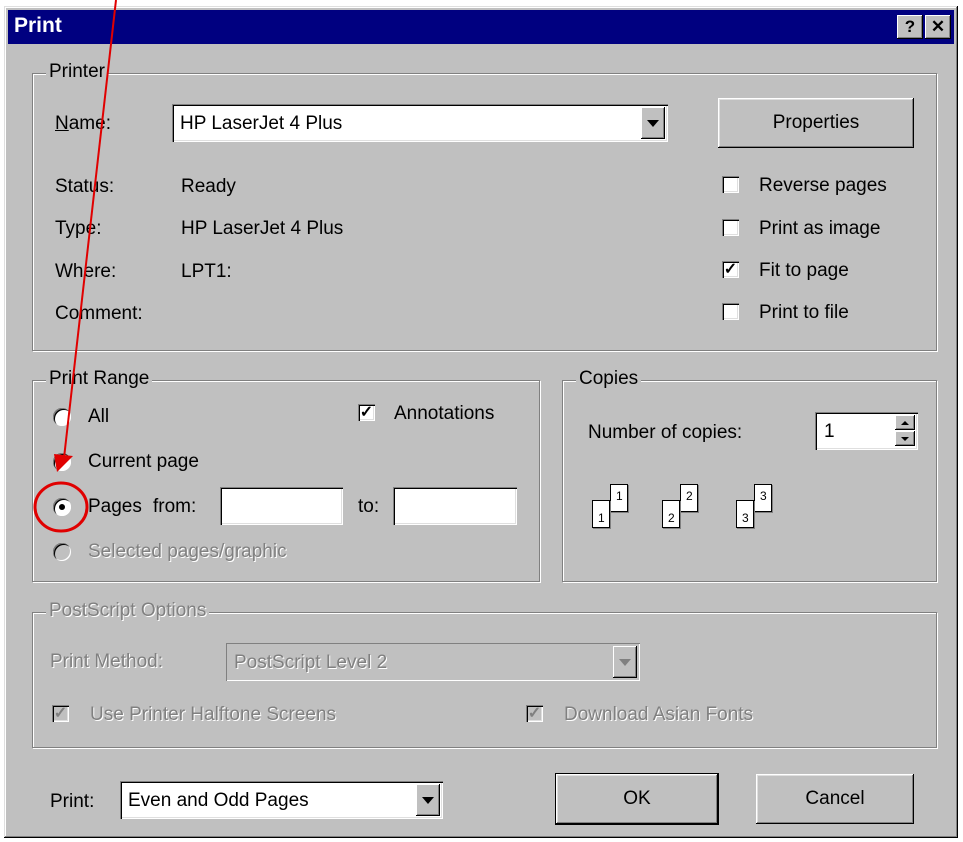 The height and width of the screenshot is (842, 963). What do you see at coordinates (63, 463) in the screenshot?
I see `annotation-arrow-head` at bounding box center [63, 463].